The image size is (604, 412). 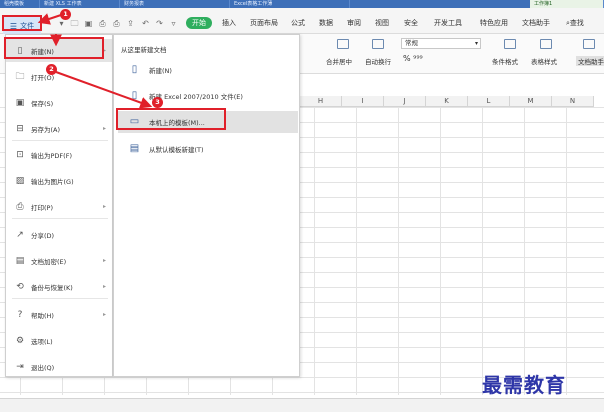 I want to click on submenu-default-template: ▤ 从默认模板新建(T), so click(x=208, y=149).